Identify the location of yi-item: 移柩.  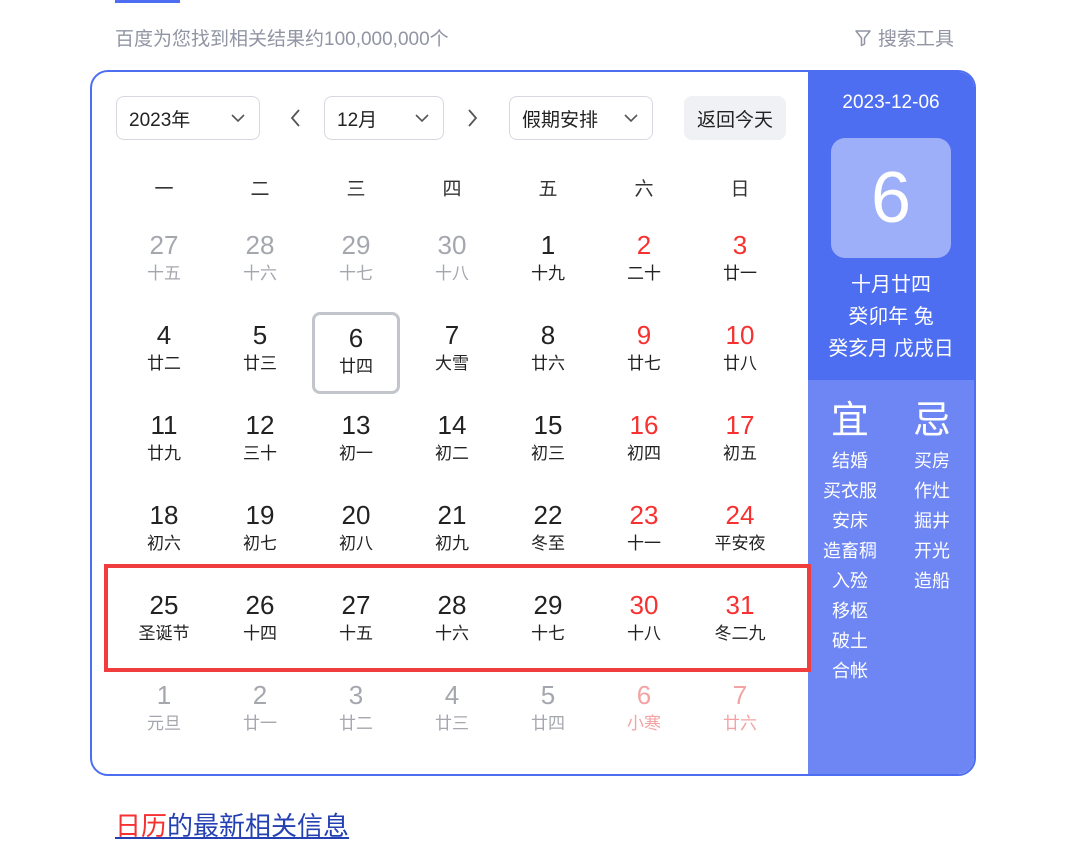
(850, 611).